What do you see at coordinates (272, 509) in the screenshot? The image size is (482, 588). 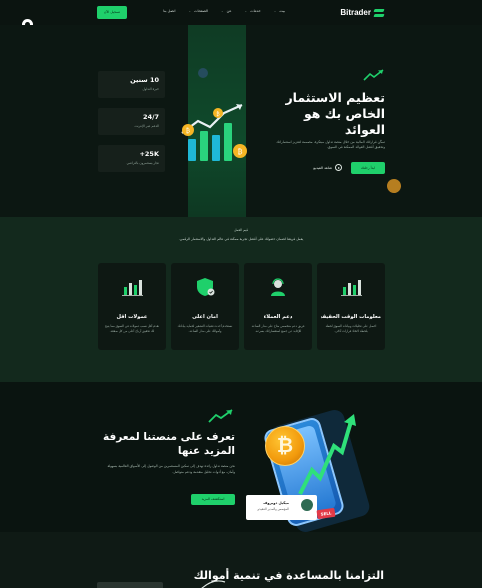 I see `trader-role: المؤسس والمدير التنفيذي` at bounding box center [272, 509].